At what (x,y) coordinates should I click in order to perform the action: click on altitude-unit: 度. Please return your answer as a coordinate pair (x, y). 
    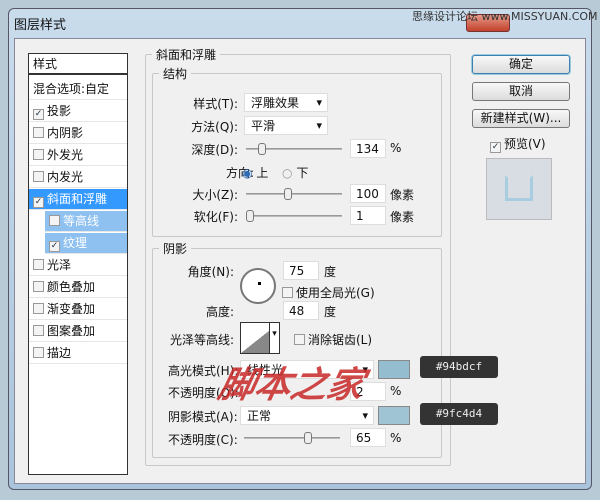
    Looking at the image, I should click on (330, 312).